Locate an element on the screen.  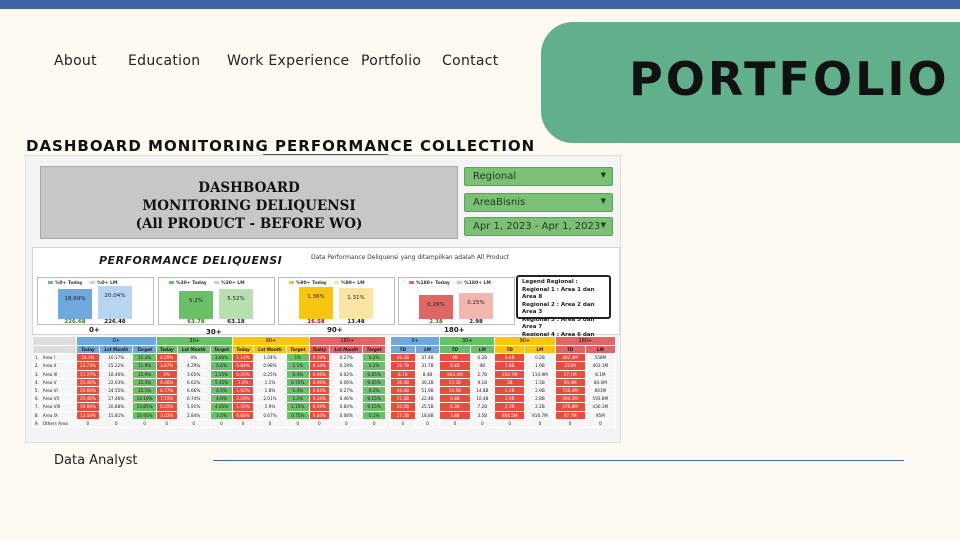
table-cell: 1. is located at coordinates (37, 358).